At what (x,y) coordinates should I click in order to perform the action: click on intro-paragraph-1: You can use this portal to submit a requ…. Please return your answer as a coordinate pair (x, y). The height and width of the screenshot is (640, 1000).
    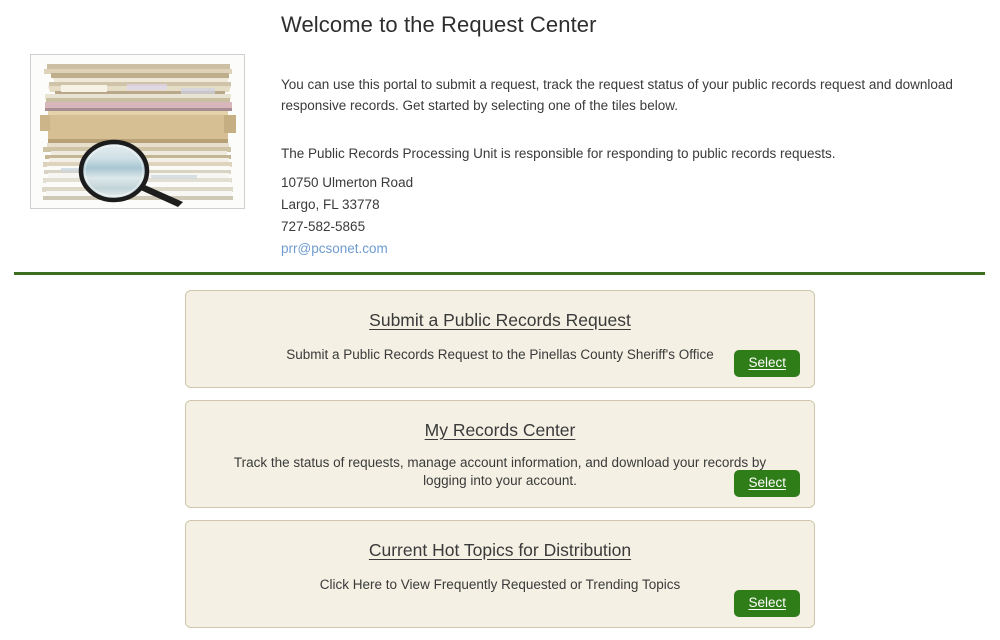
    Looking at the image, I should click on (617, 95).